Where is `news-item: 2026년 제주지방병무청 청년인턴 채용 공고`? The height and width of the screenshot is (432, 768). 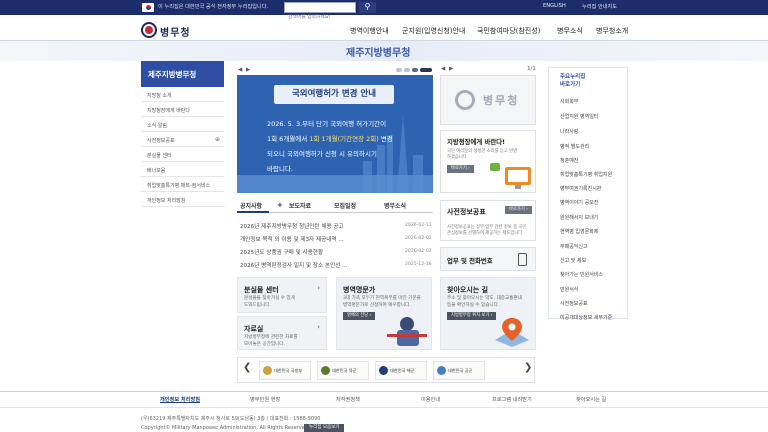 news-item: 2026년 제주지방병무청 청년인턴 채용 공고 is located at coordinates (292, 226).